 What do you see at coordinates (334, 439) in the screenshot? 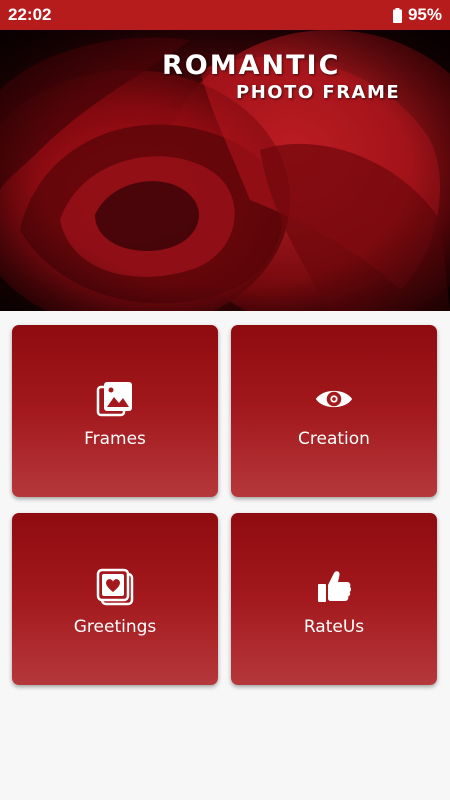
I see `creation-label: Creation` at bounding box center [334, 439].